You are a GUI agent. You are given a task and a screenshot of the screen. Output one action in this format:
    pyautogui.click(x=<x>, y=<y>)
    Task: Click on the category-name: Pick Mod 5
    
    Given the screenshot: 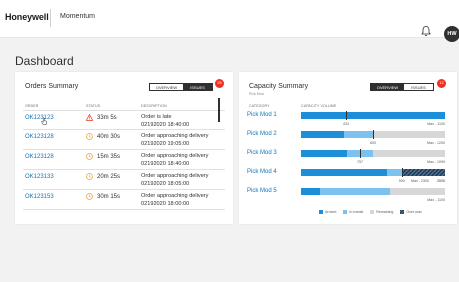 What is the action you would take?
    pyautogui.click(x=262, y=191)
    